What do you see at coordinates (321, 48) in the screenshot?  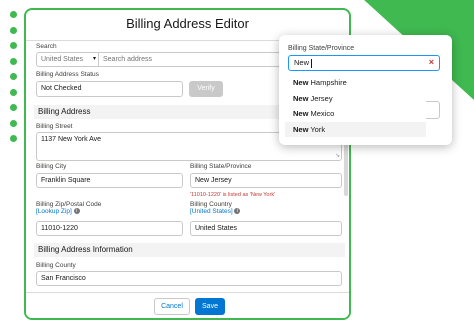 I see `popup-label: Billing State/Province` at bounding box center [321, 48].